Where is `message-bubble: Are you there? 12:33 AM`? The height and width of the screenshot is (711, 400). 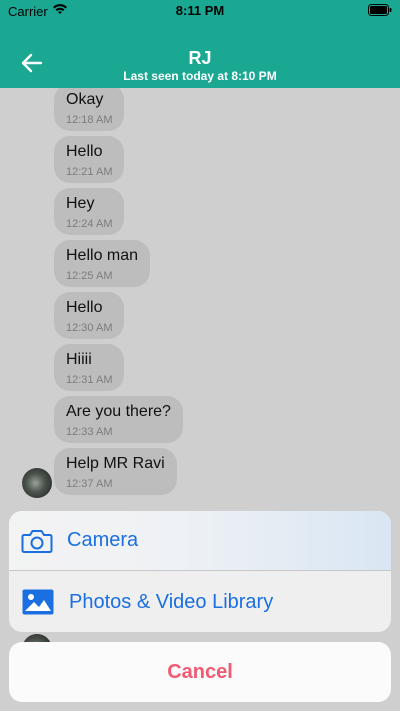 message-bubble: Are you there? 12:33 AM is located at coordinates (118, 419).